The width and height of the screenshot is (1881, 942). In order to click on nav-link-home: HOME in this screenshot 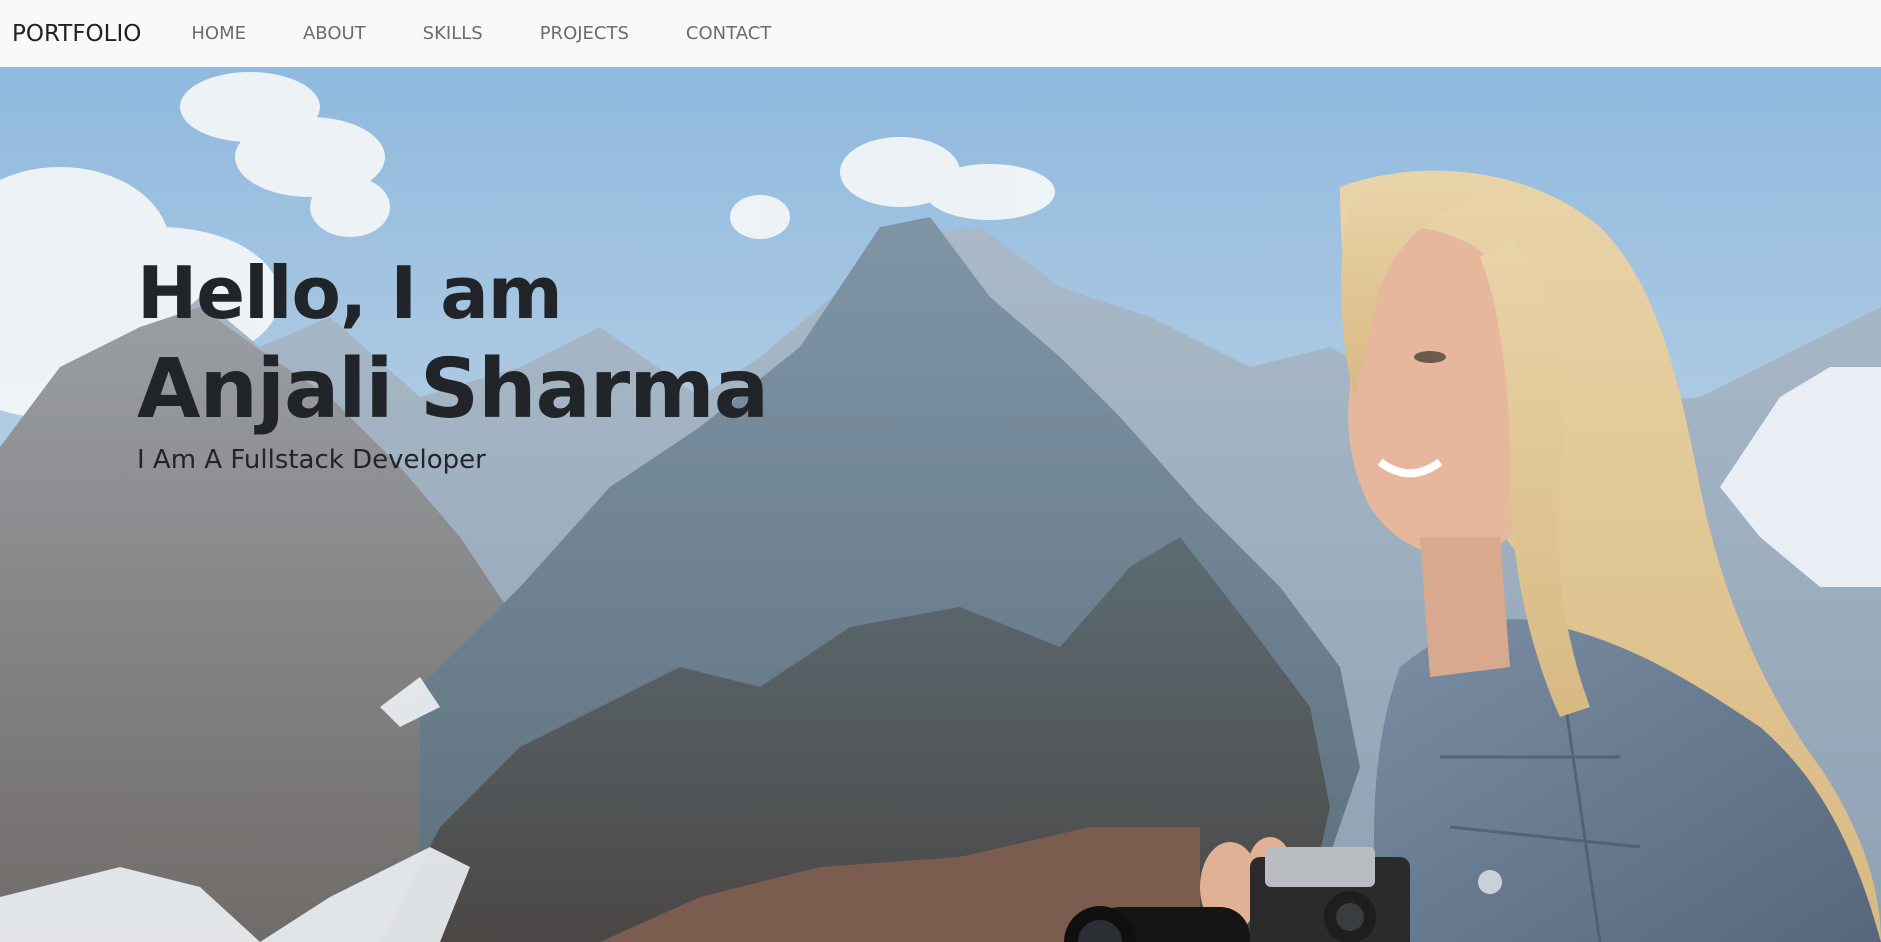, I will do `click(218, 33)`.